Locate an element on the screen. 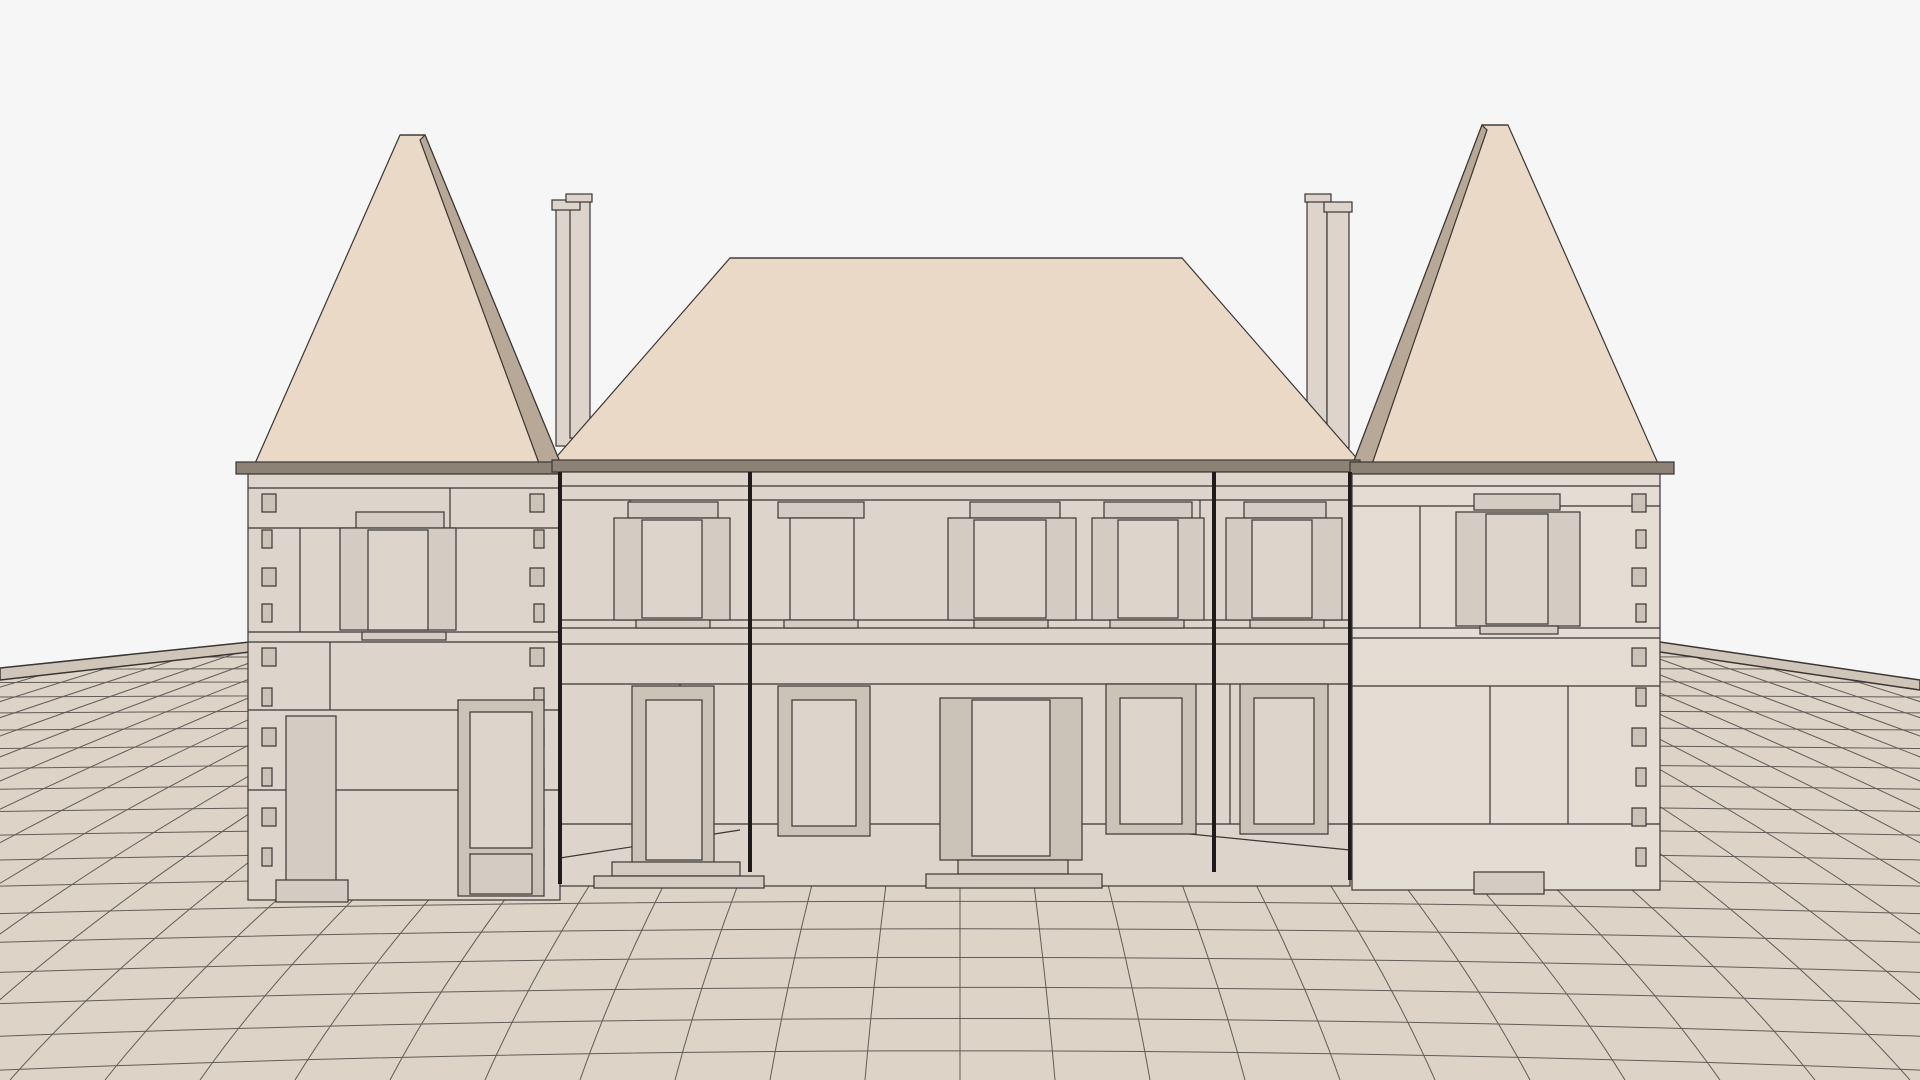 The width and height of the screenshot is (1920, 1080). window-left-pavilion-upper is located at coordinates (398, 576).